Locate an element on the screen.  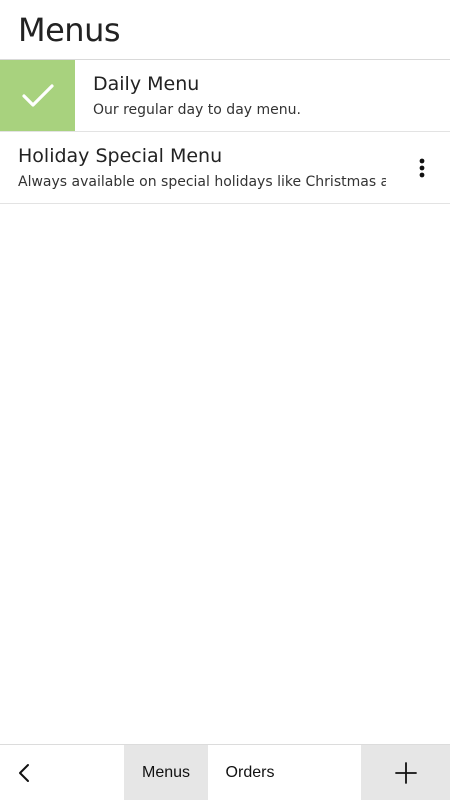
menu-item-title: Holiday Special Menu is located at coordinates (120, 155).